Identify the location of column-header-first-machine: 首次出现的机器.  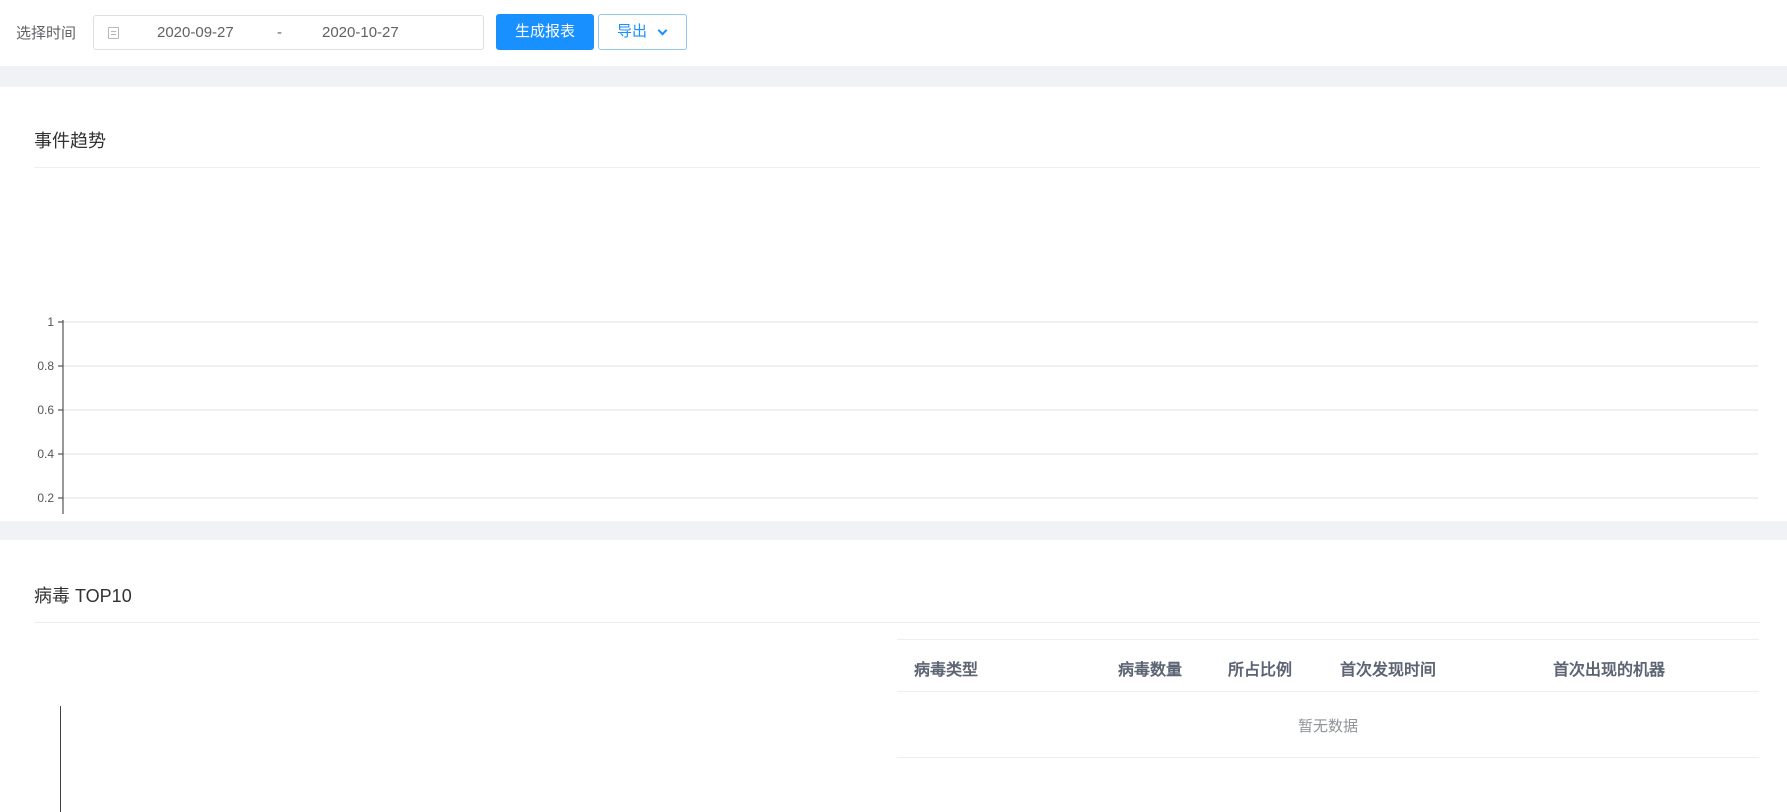
(1609, 668).